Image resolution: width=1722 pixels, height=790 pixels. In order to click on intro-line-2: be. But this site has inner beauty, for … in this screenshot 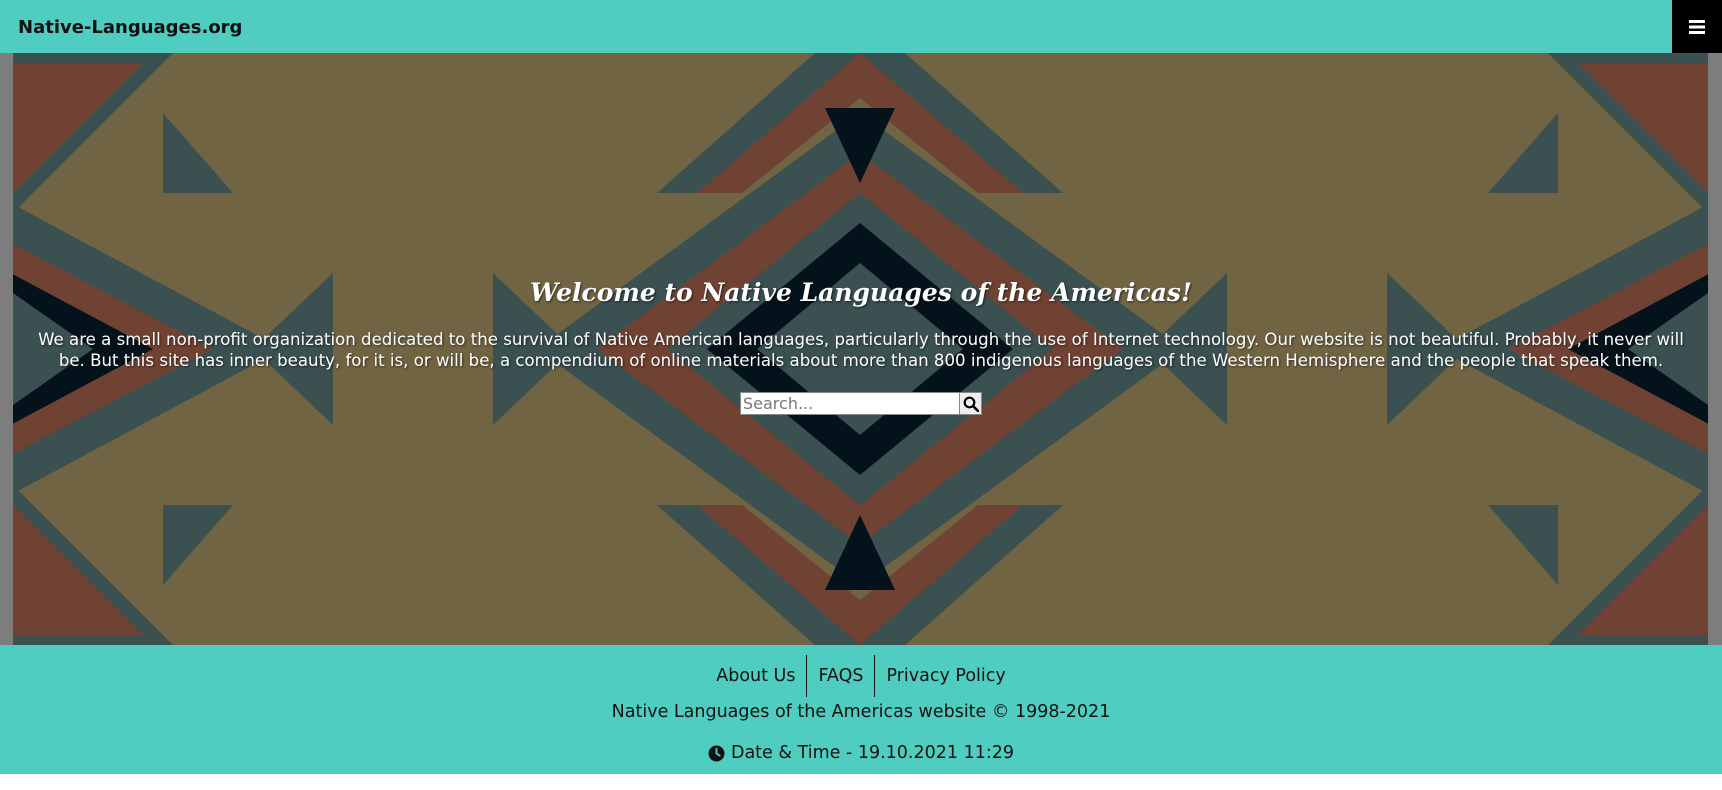, I will do `click(861, 360)`.